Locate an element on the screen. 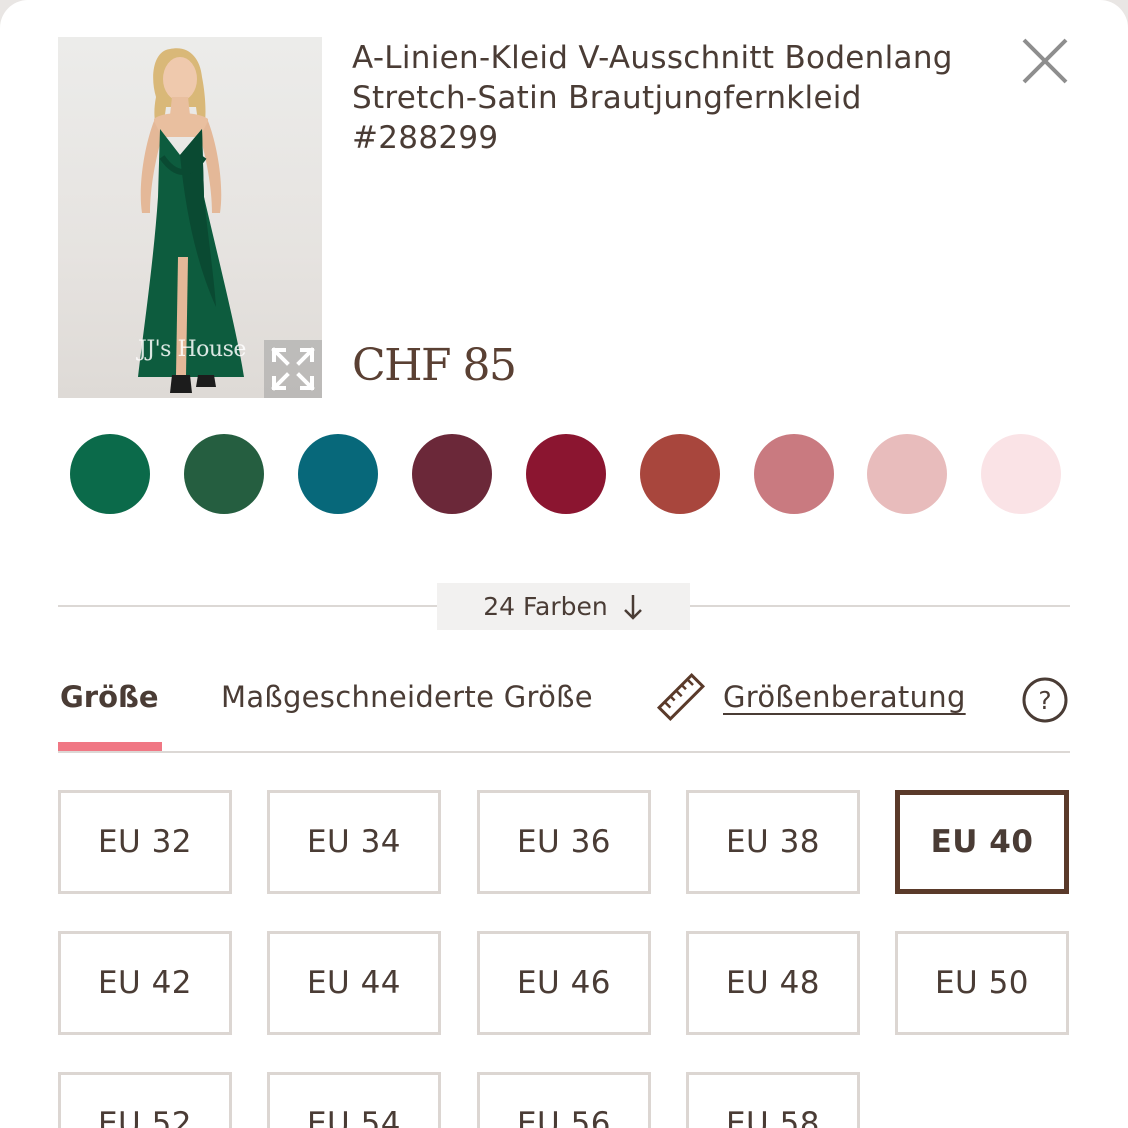  size-option: EU 50 is located at coordinates (982, 983).